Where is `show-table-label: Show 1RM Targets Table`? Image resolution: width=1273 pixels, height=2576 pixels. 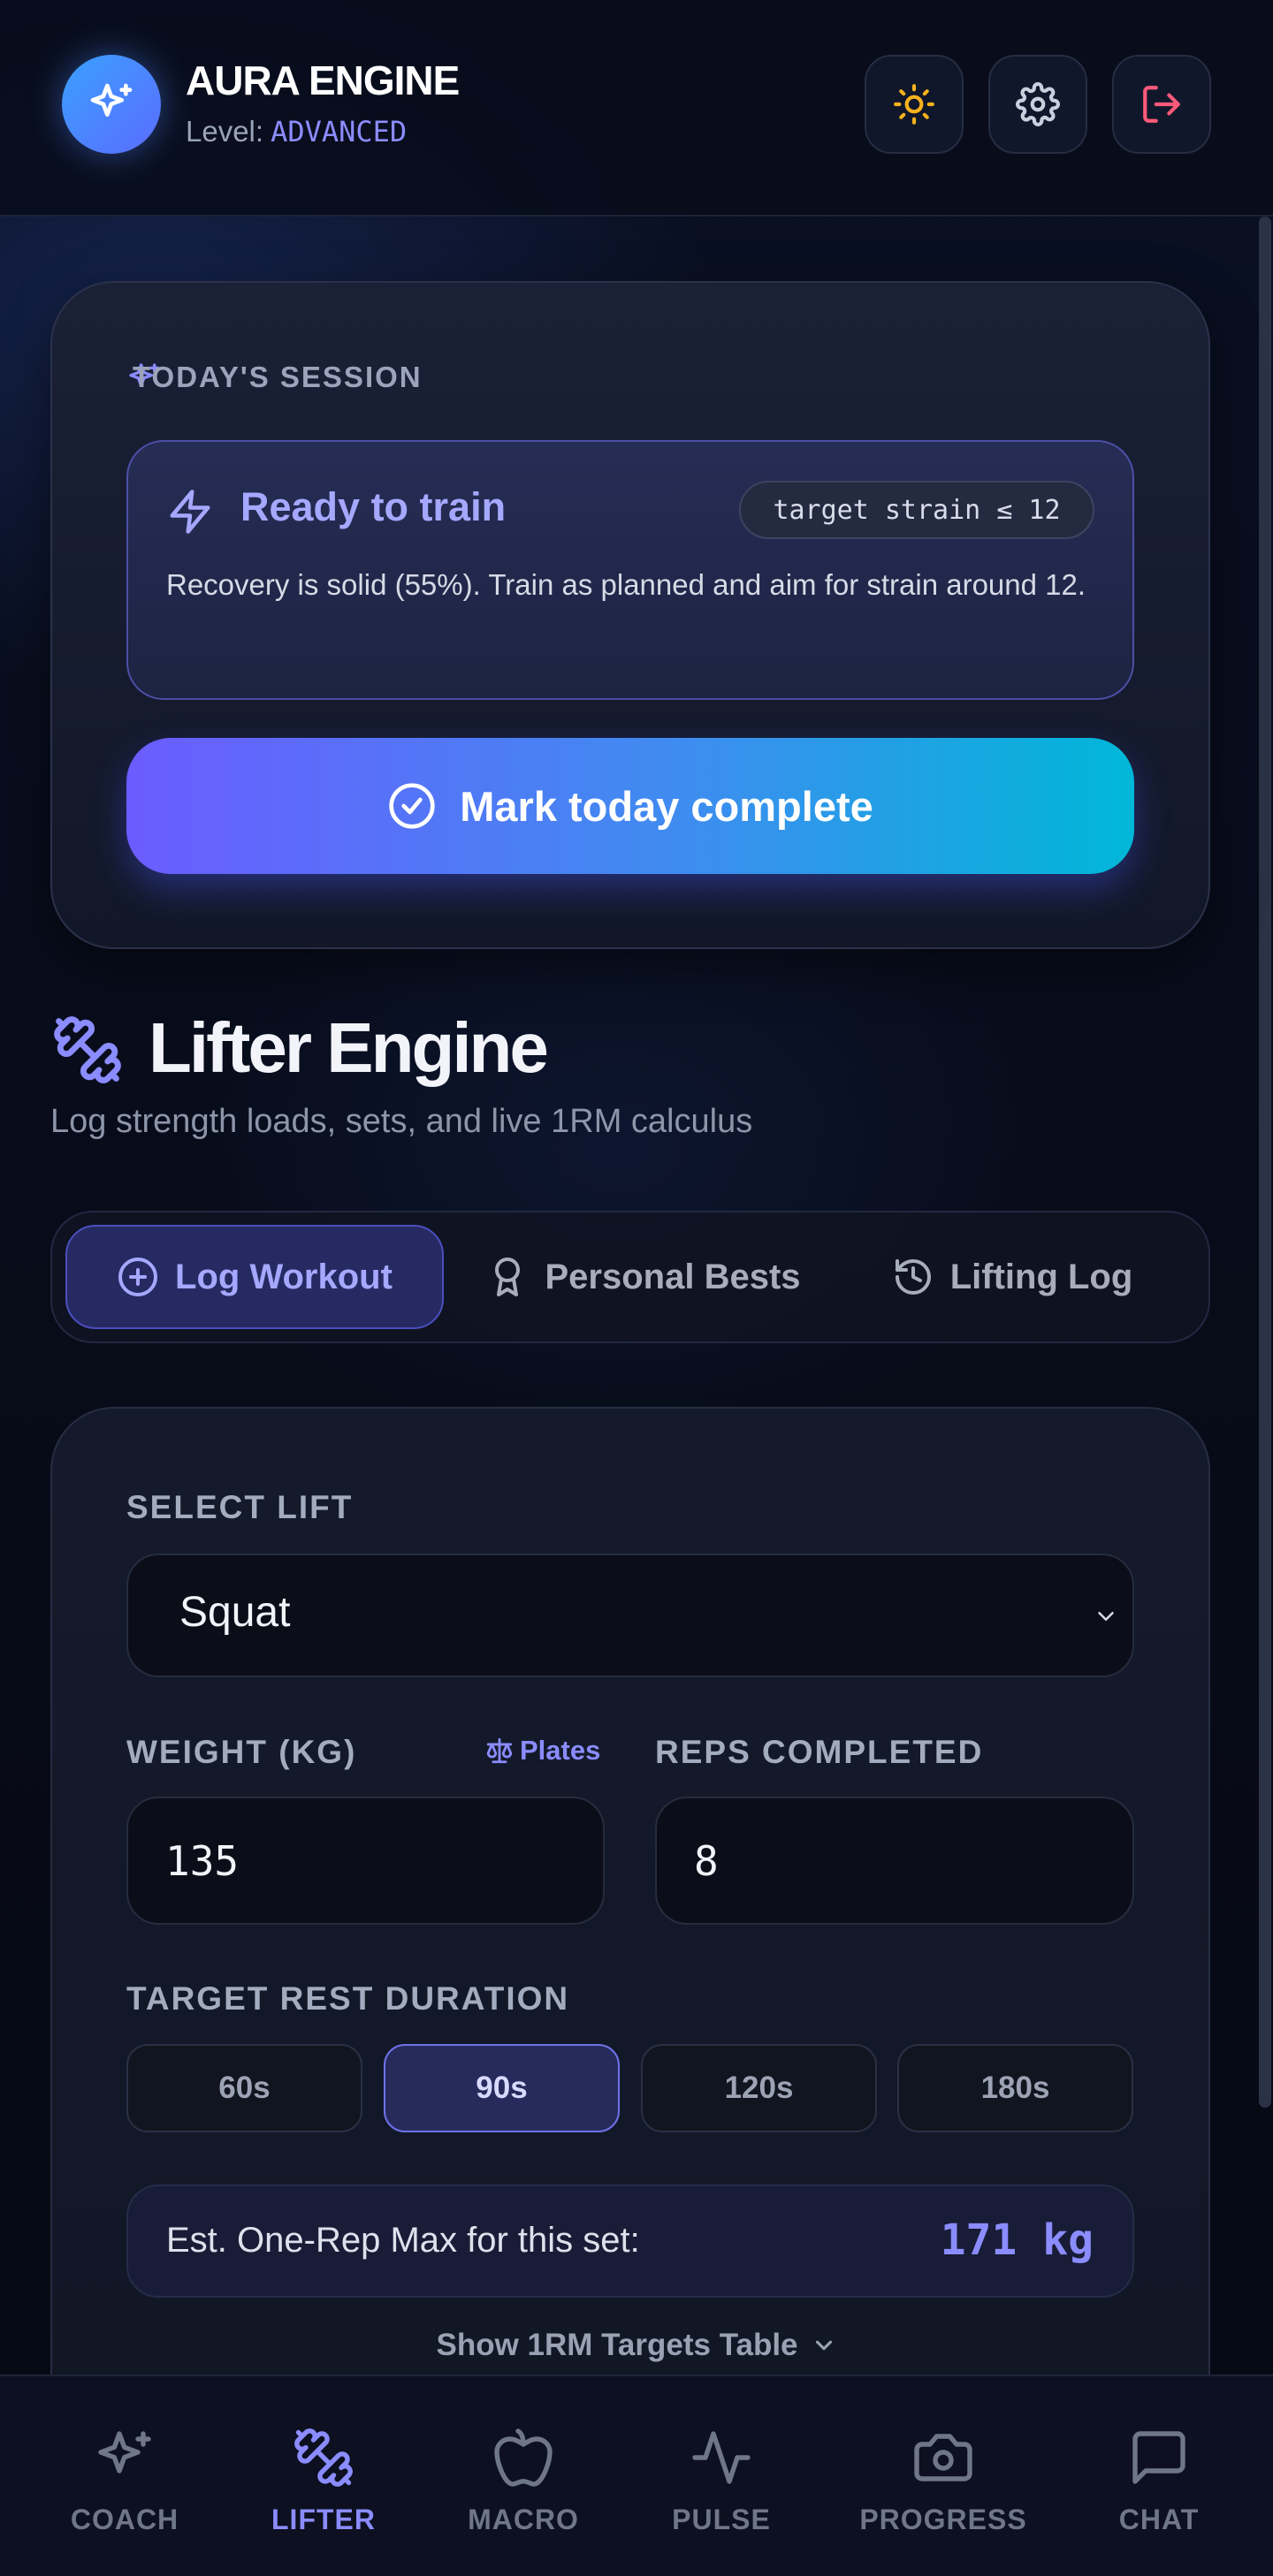 show-table-label: Show 1RM Targets Table is located at coordinates (617, 2345).